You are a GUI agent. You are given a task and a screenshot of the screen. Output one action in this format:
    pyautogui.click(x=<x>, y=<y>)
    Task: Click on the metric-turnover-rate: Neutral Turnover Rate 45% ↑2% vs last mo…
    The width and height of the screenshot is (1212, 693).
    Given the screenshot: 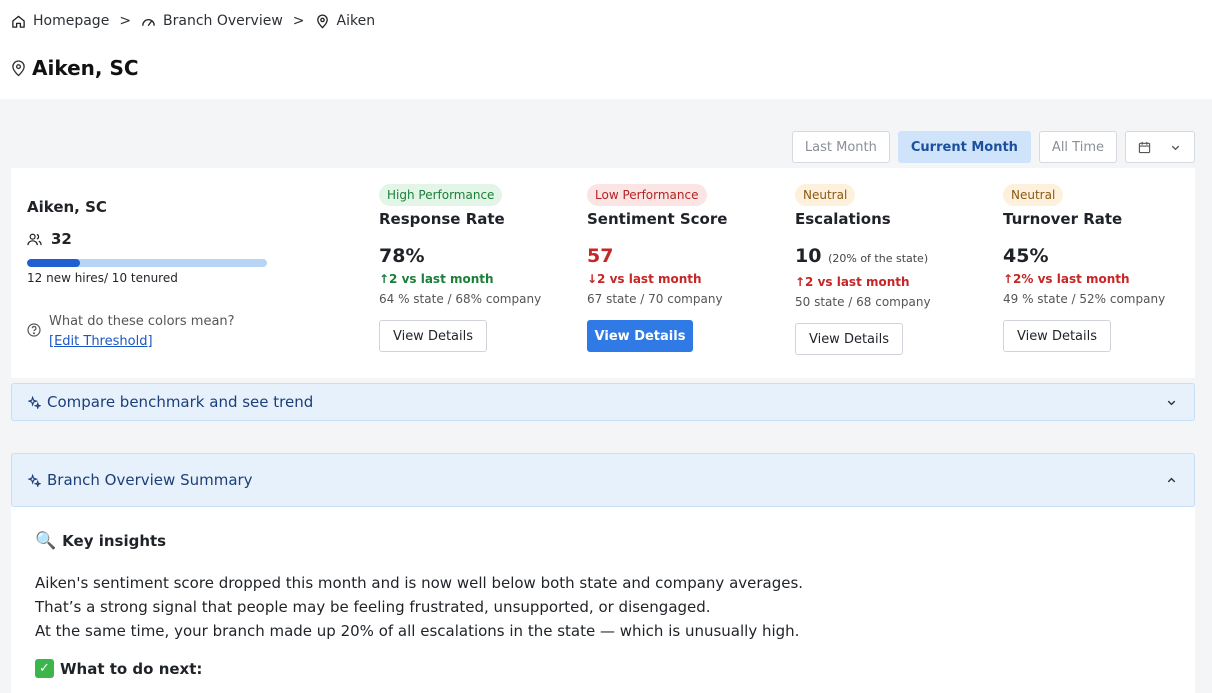 What is the action you would take?
    pyautogui.click(x=1103, y=268)
    